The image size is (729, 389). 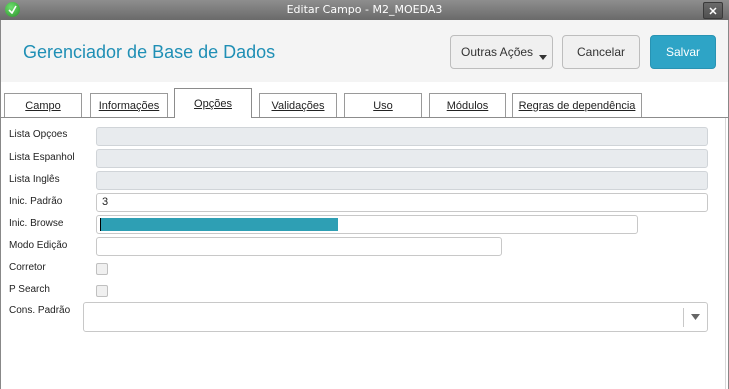 I want to click on dropdown-caret-icon, so click(x=543, y=57).